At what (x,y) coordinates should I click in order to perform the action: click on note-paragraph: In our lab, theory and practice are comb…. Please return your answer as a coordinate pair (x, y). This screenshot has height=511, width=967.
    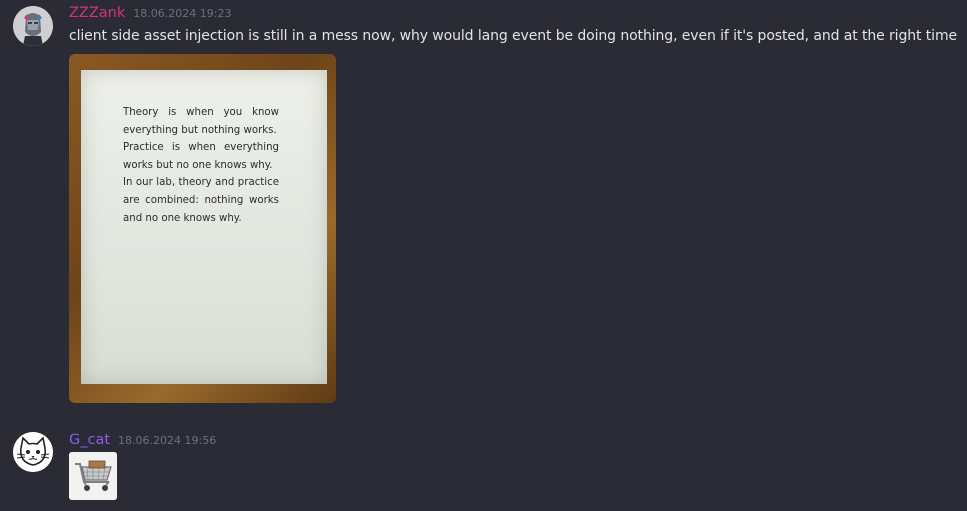
    Looking at the image, I should click on (201, 200).